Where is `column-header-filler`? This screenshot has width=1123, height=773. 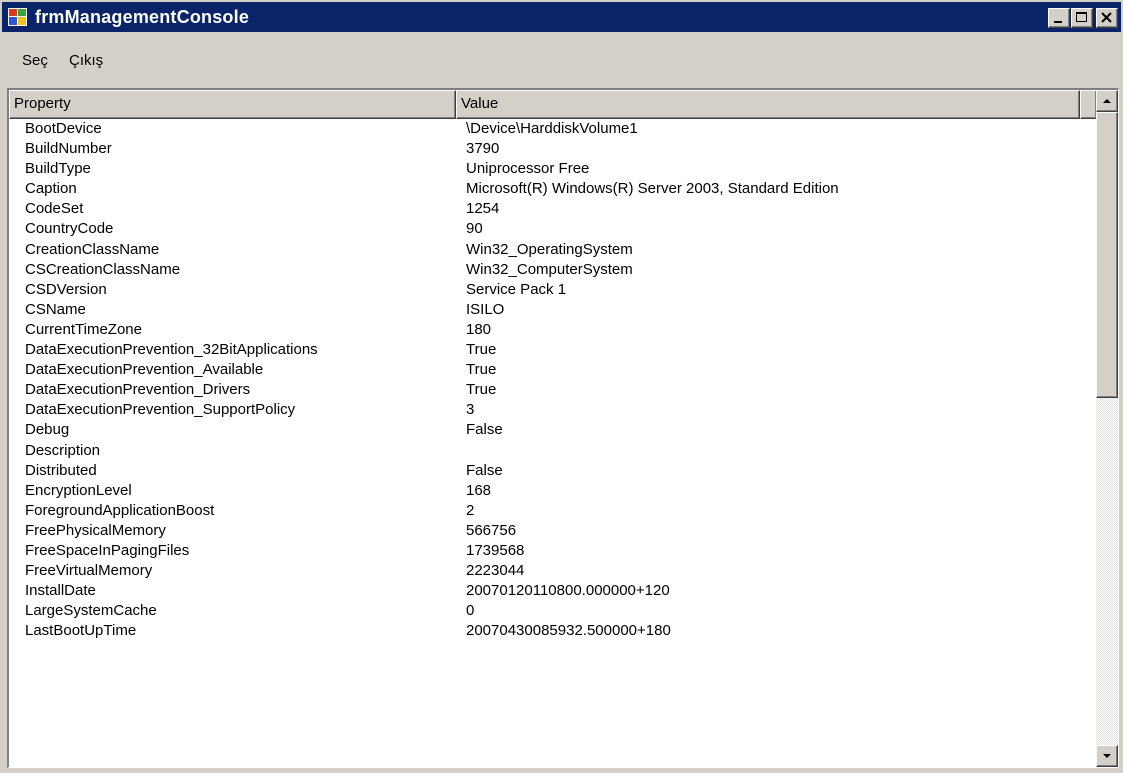 column-header-filler is located at coordinates (1088, 104).